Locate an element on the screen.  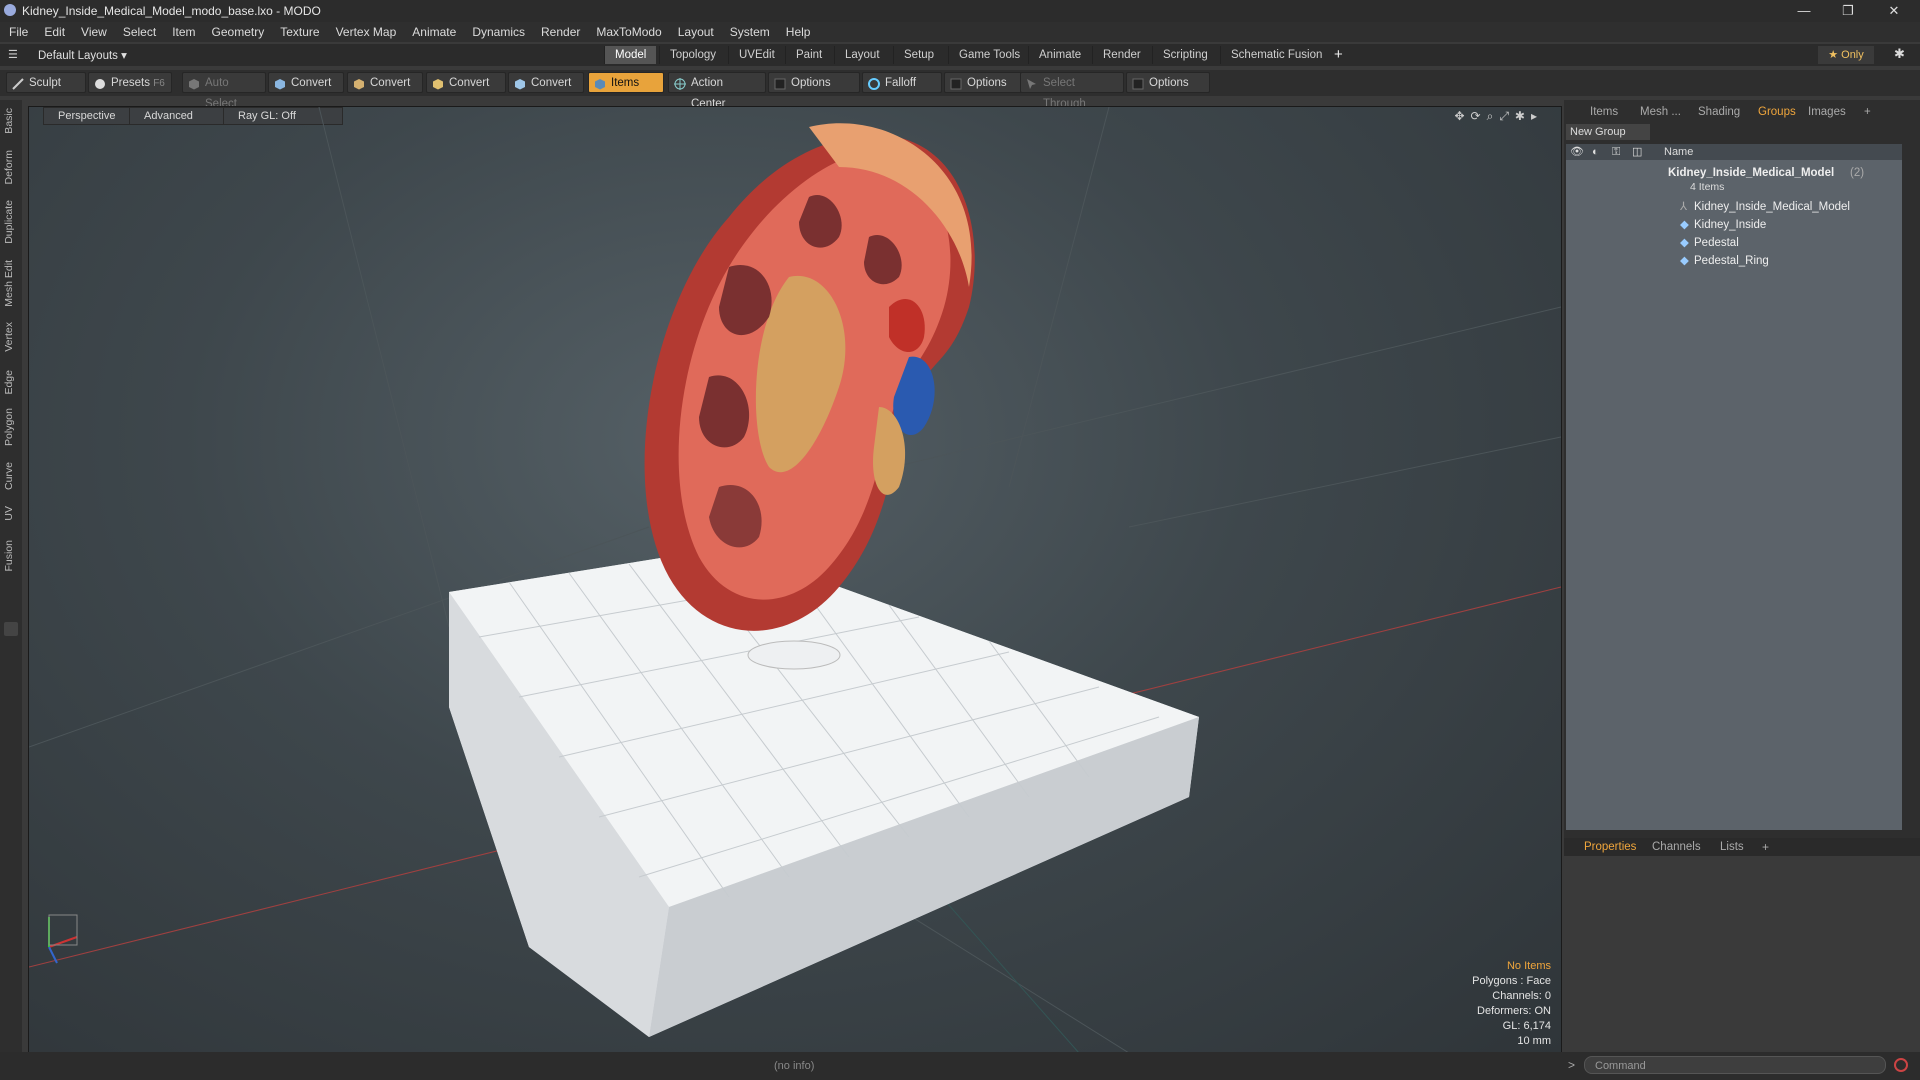
vtab-edge: Edge is located at coordinates (11, 382).